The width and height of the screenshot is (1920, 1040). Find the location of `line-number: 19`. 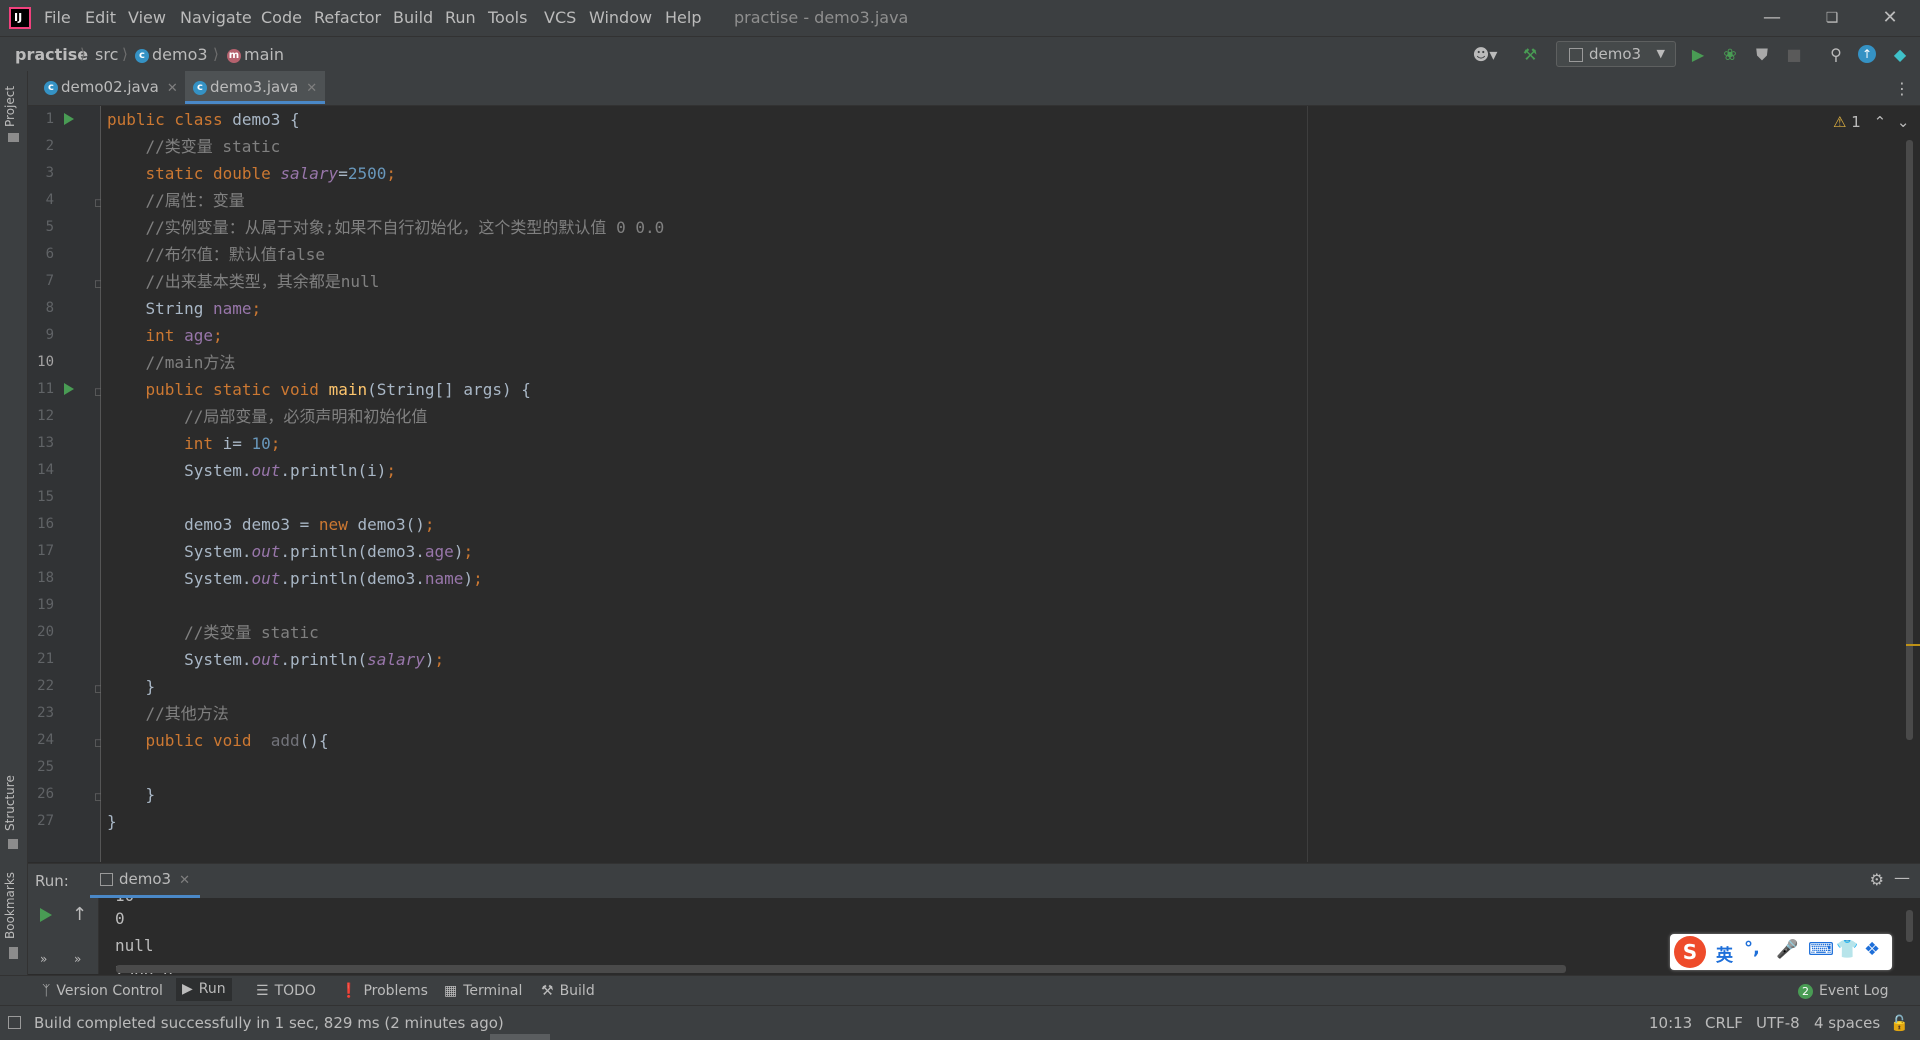

line-number: 19 is located at coordinates (45, 605).